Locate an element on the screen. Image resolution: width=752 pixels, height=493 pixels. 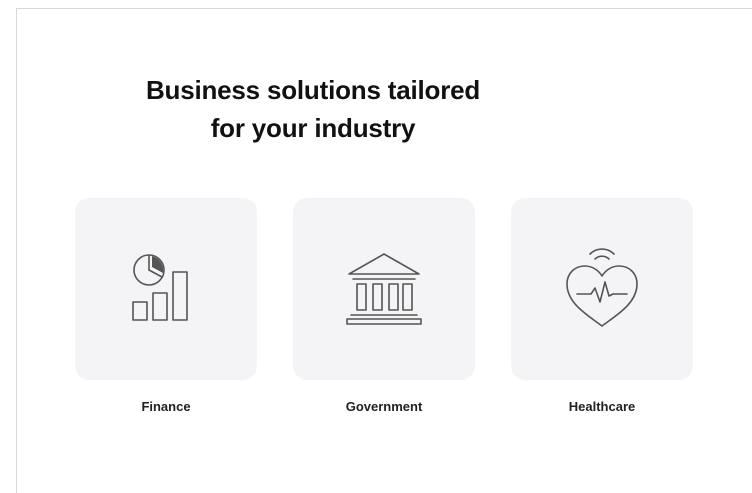
government-building-icon is located at coordinates (384, 289).